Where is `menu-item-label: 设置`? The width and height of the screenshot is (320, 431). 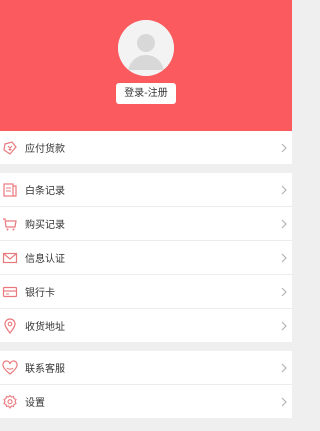 menu-item-label: 设置 is located at coordinates (35, 403).